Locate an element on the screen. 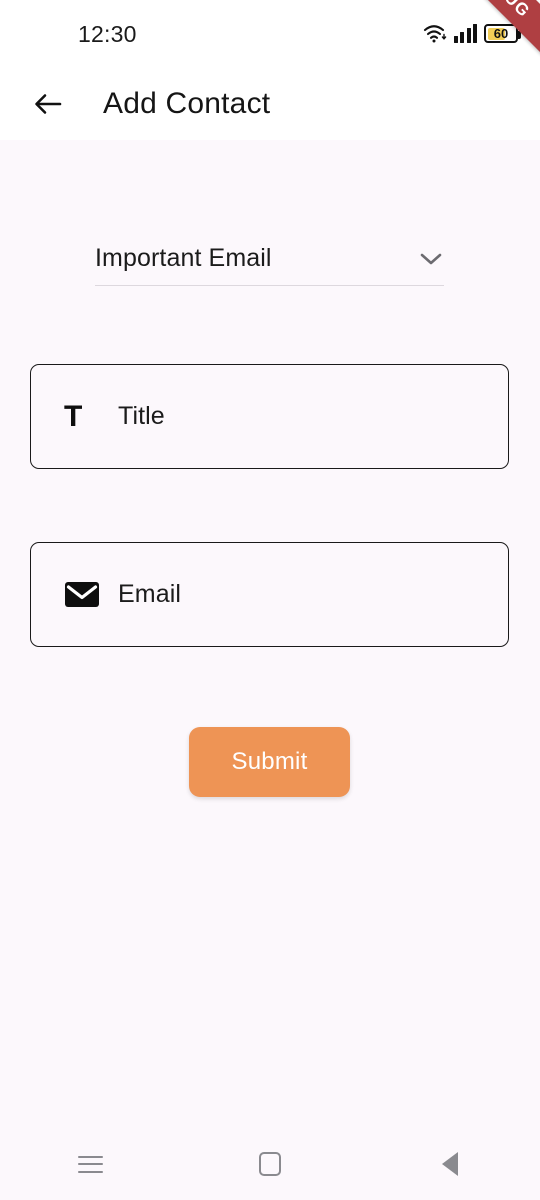  wifi-icon is located at coordinates (434, 34).